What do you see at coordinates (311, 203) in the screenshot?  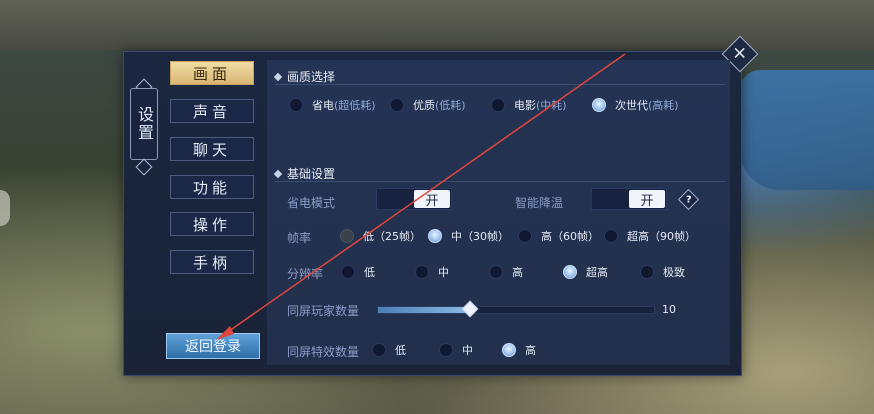 I see `power-save-label: 省电模式` at bounding box center [311, 203].